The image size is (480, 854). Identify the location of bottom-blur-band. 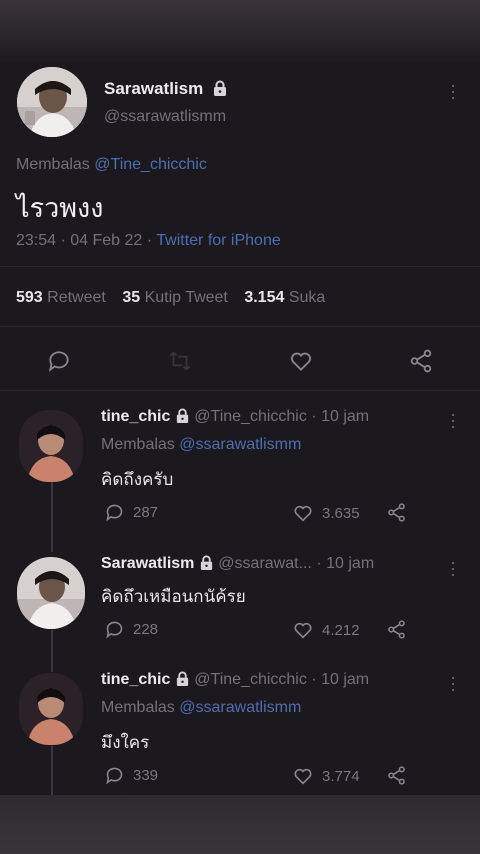
(240, 824).